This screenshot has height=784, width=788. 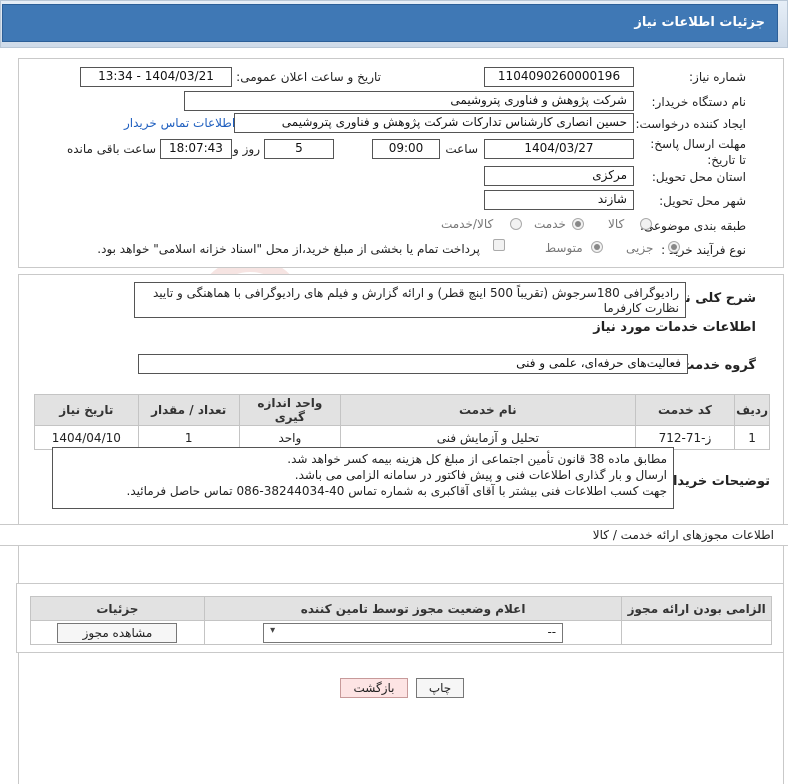 I want to click on payment-checkbox, so click(x=499, y=245).